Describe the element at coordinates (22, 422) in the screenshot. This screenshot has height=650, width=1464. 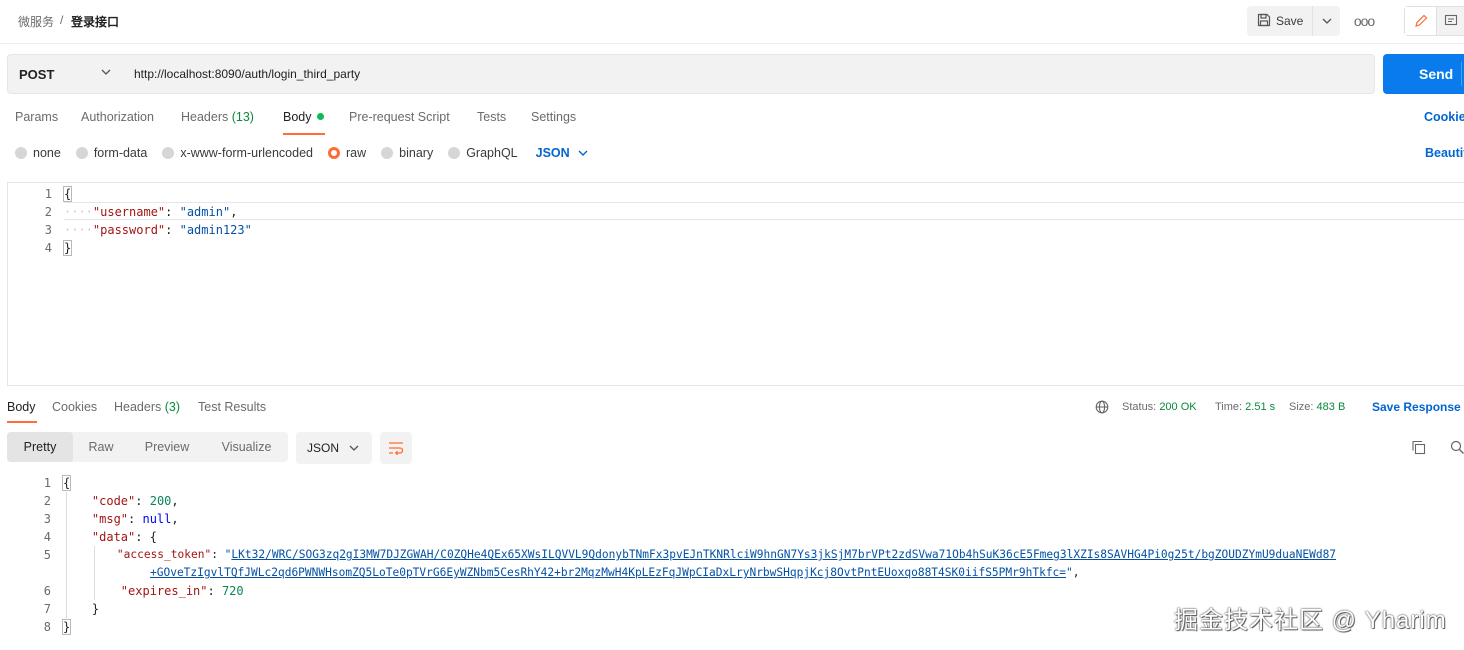
I see `response-active-tab-indicator` at that location.